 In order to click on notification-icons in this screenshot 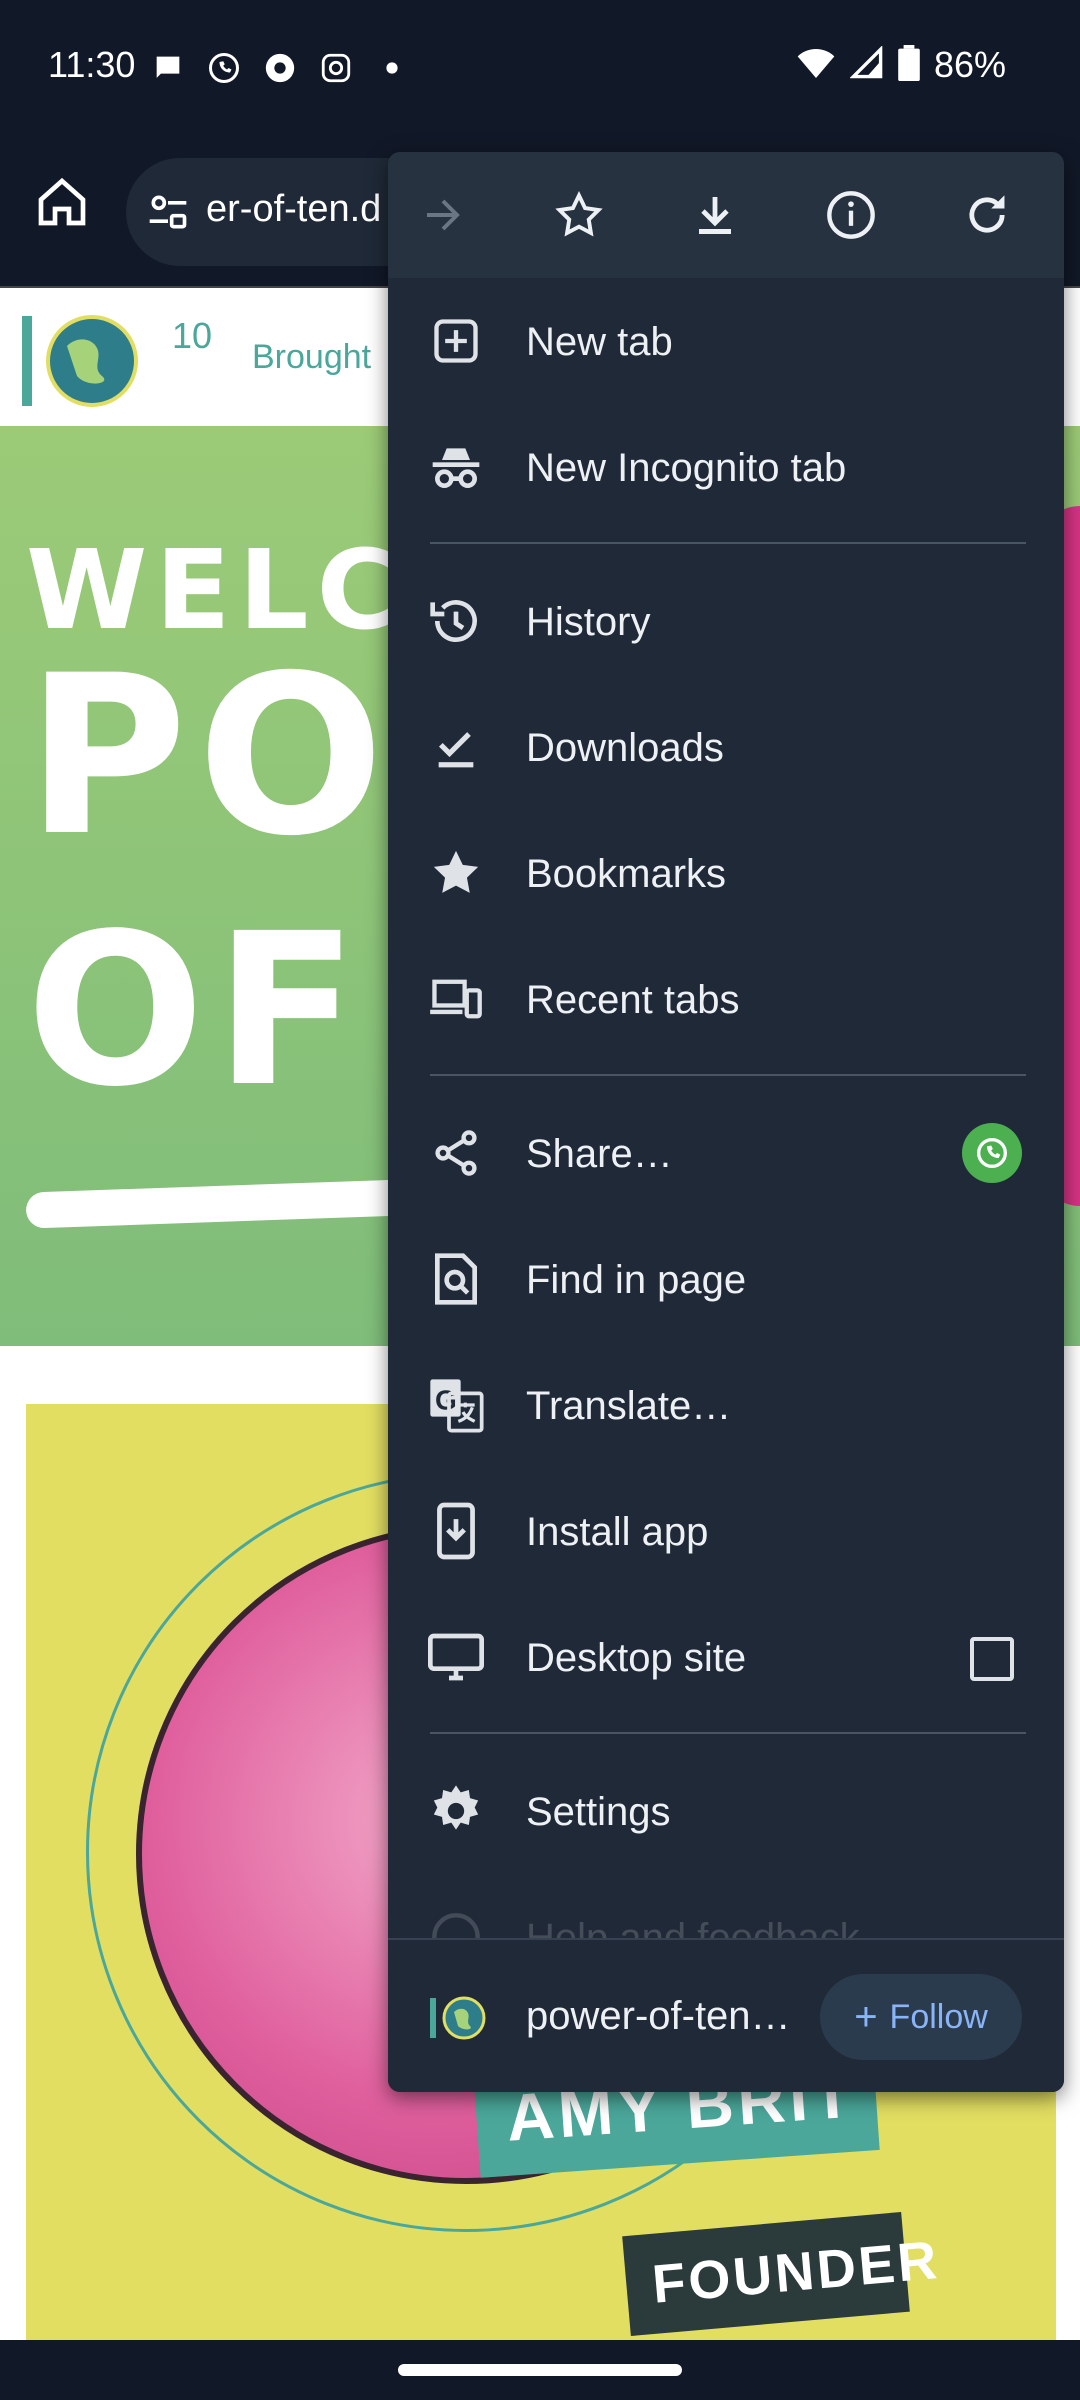, I will do `click(280, 68)`.